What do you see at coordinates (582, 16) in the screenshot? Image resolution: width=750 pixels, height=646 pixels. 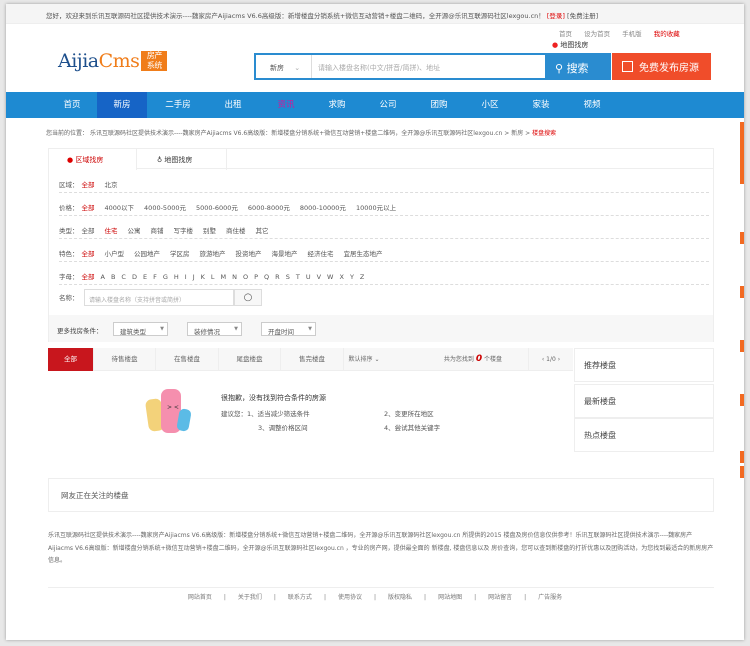 I see `register-link: [免费注册]` at bounding box center [582, 16].